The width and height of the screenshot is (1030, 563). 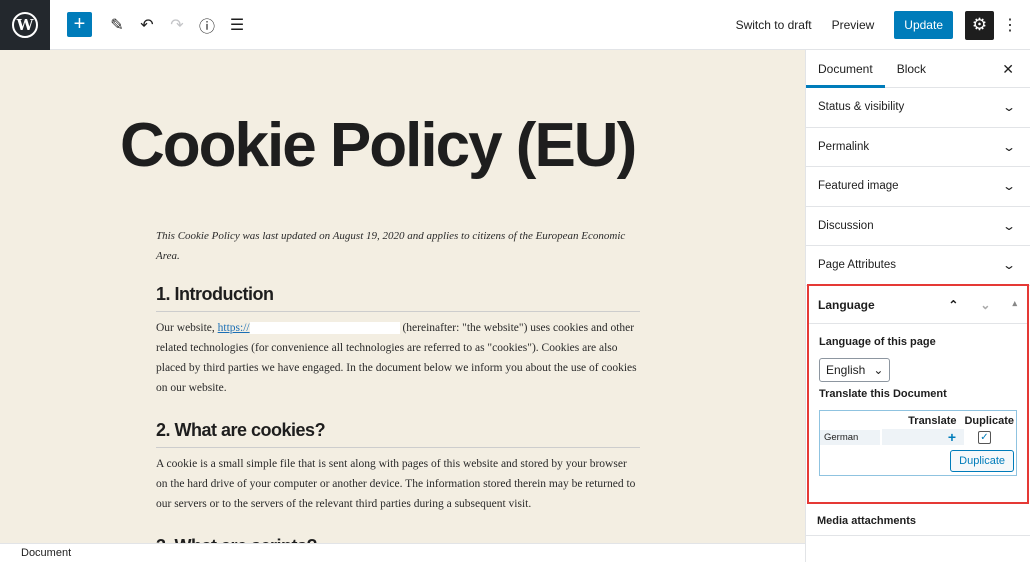 I want to click on switch-to-draft-button: Switch to draft, so click(x=774, y=25).